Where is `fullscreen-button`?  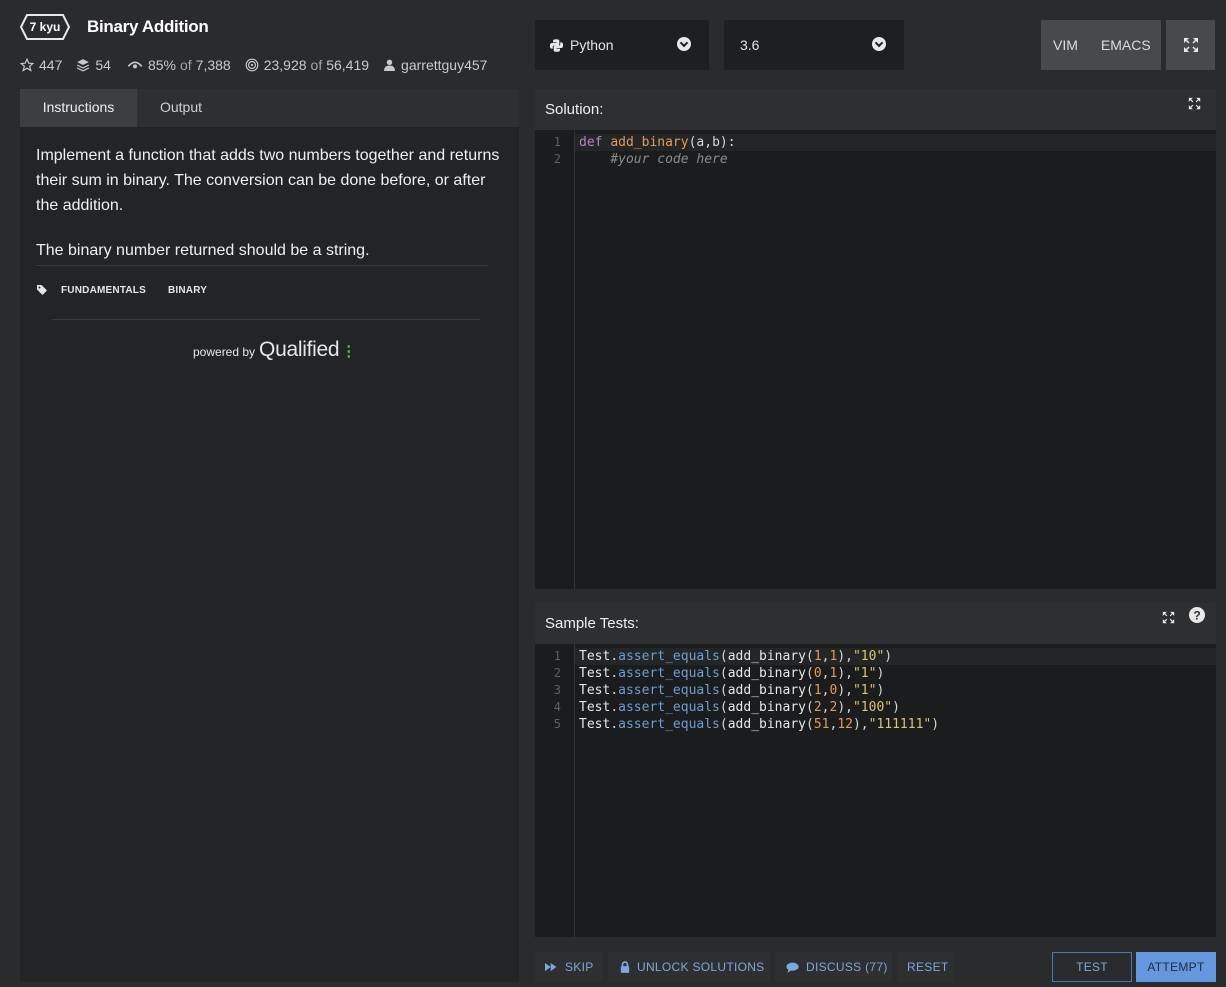 fullscreen-button is located at coordinates (1190, 45).